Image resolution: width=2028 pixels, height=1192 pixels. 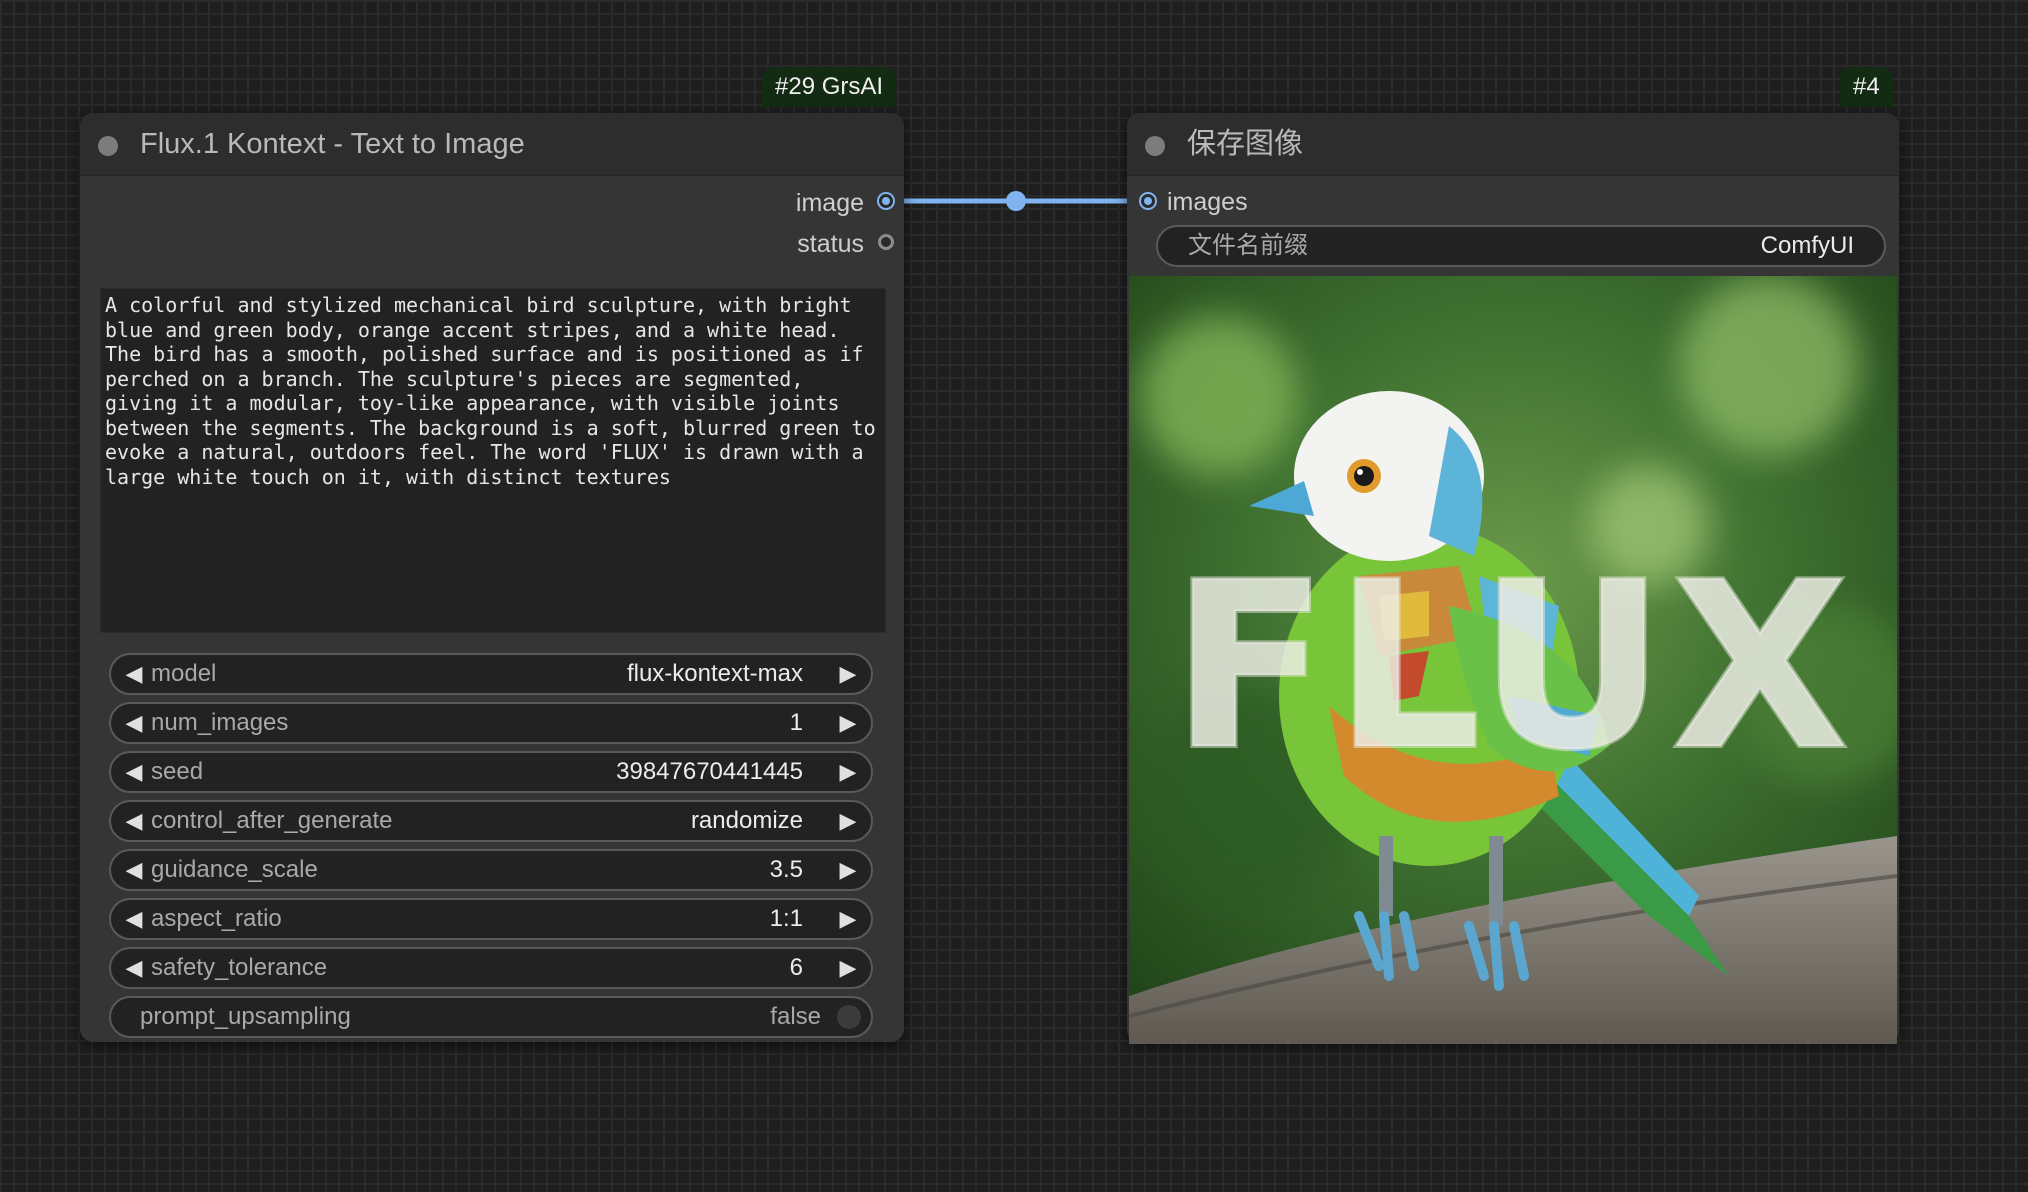 I want to click on widget-value: 6, so click(x=796, y=967).